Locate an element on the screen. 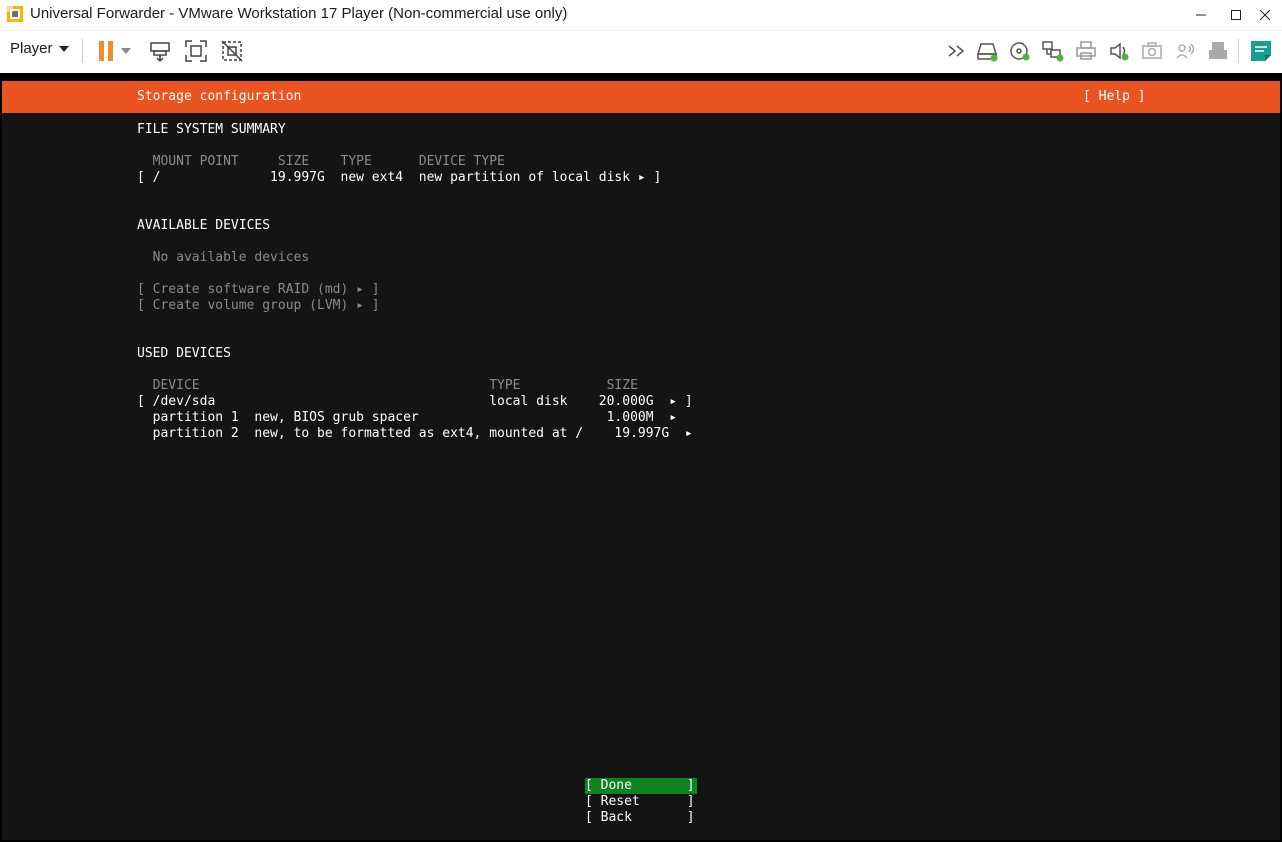 This screenshot has height=842, width=1282. help-button: [ Help ] is located at coordinates (1114, 97).